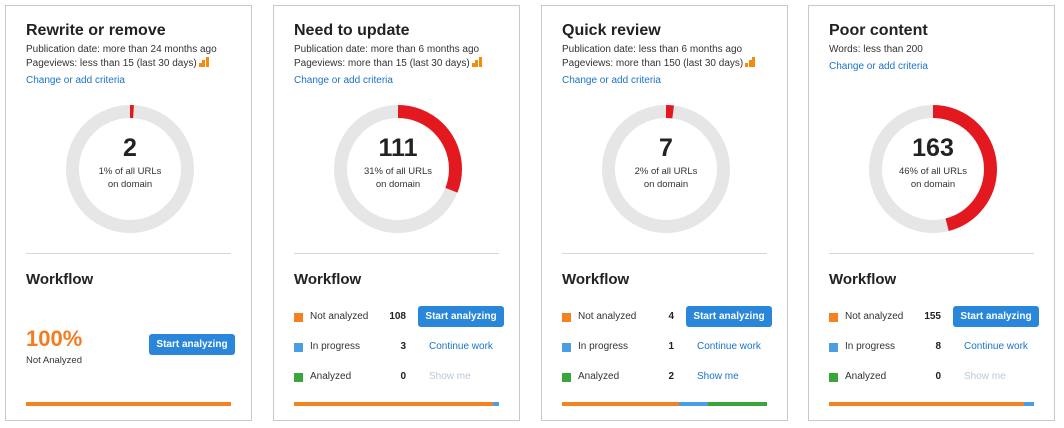 This screenshot has width=1064, height=428. I want to click on not-analyzed-label: Not Analyzed, so click(54, 360).